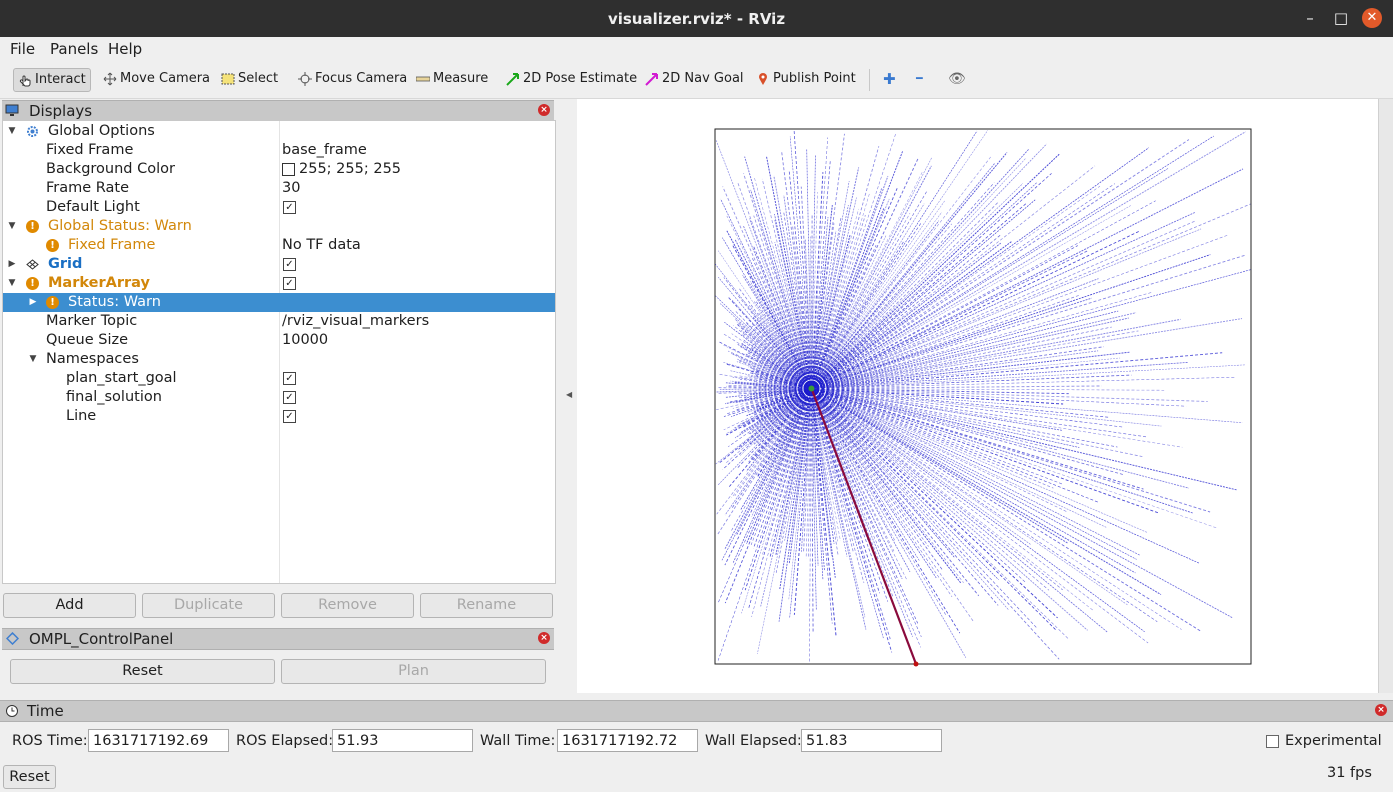  I want to click on add-display-button: Add, so click(69, 605).